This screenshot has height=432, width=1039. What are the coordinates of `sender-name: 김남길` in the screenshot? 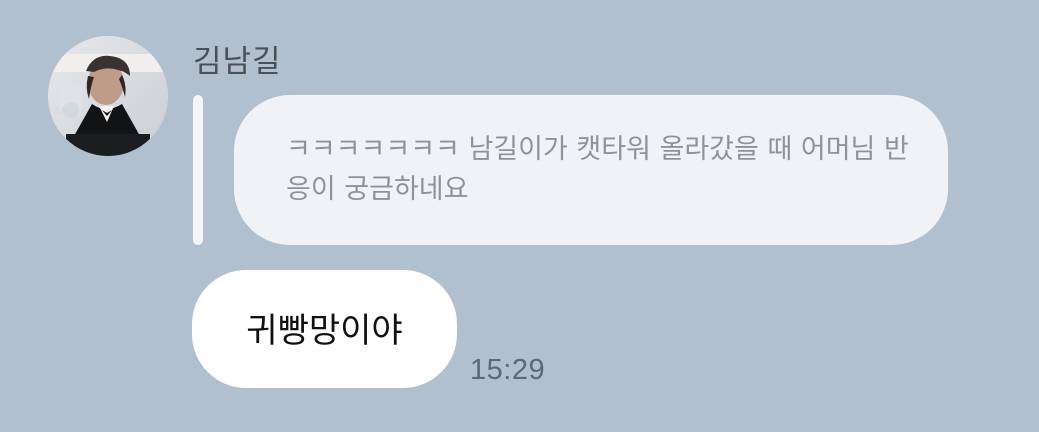 It's located at (237, 62).